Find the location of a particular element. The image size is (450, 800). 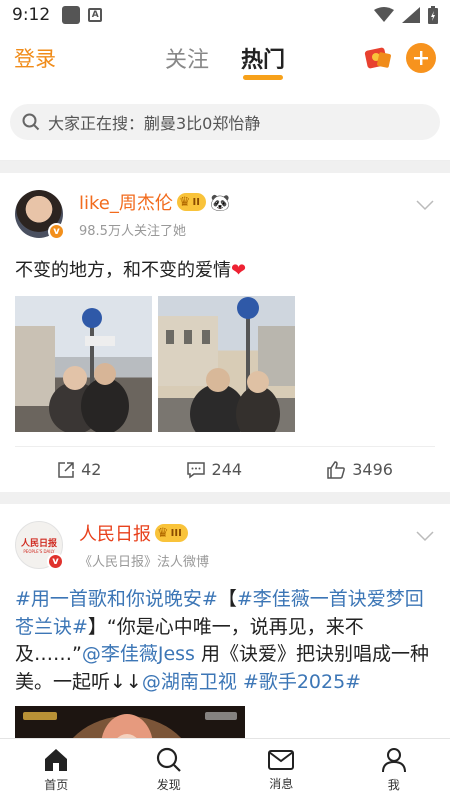

search-bar: 大家正在搜：蒯曼3比0郑怡静 is located at coordinates (225, 122).